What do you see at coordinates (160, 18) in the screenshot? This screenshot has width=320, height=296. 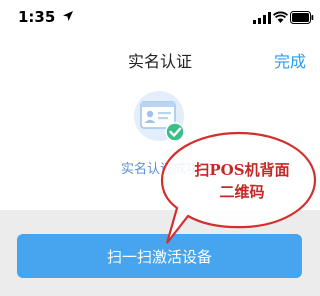 I see `status-bar: 1:35` at bounding box center [160, 18].